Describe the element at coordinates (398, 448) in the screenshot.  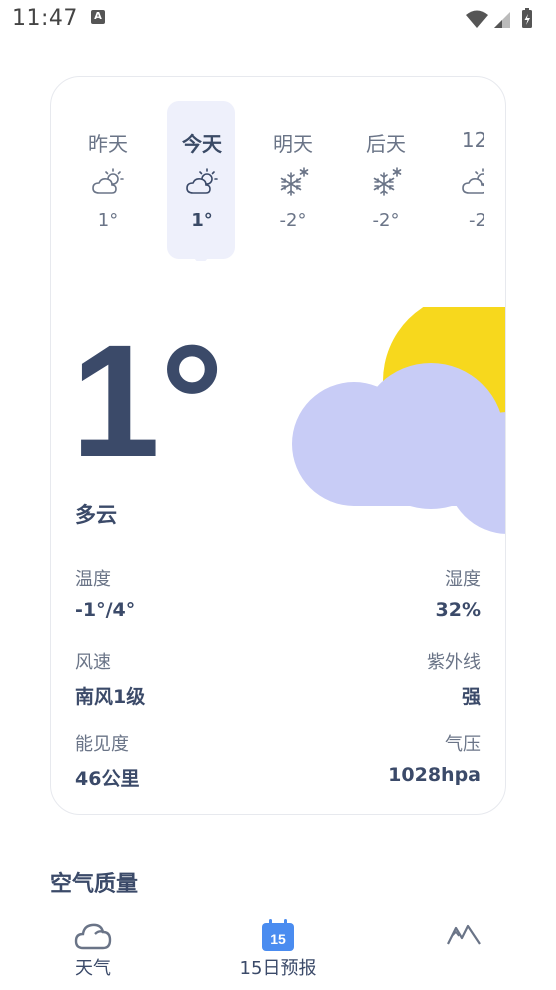
I see `cloud-shape` at that location.